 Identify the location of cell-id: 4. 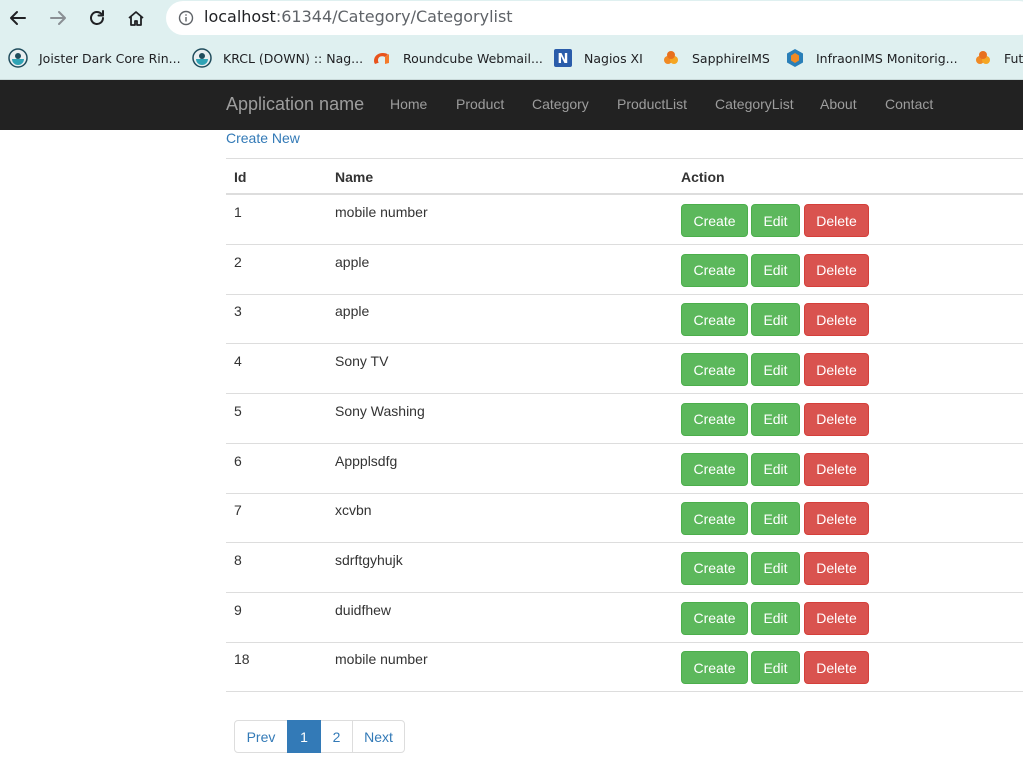
(238, 361).